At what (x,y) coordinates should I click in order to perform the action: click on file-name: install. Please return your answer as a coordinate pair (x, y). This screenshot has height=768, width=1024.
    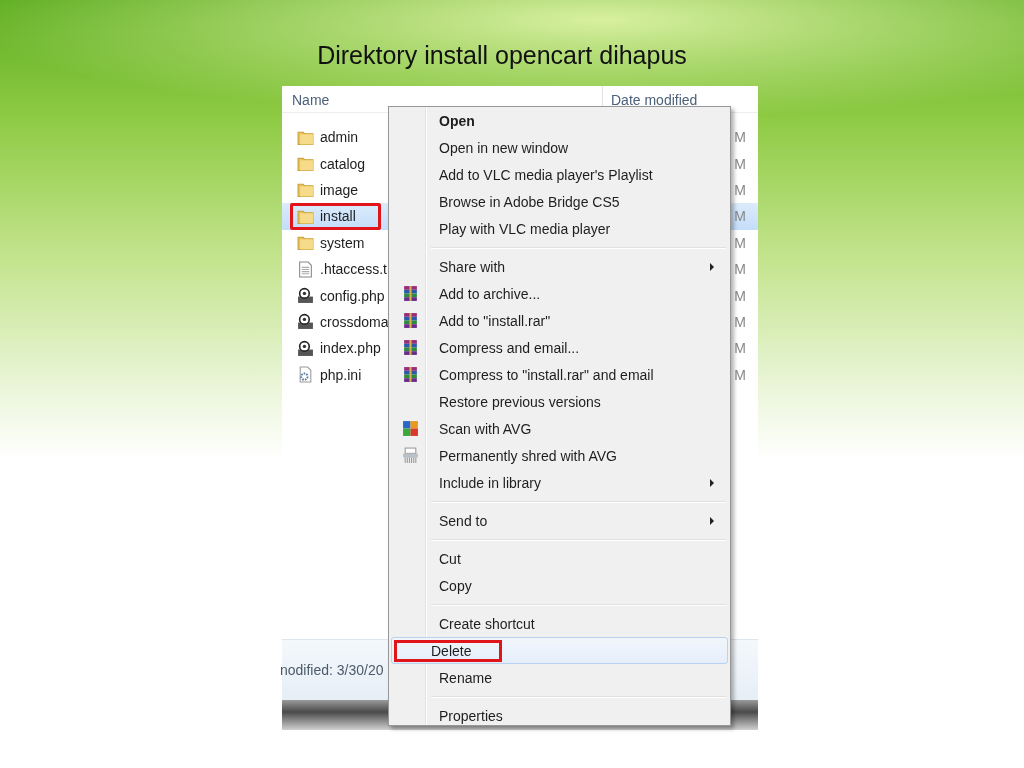
    Looking at the image, I should click on (338, 216).